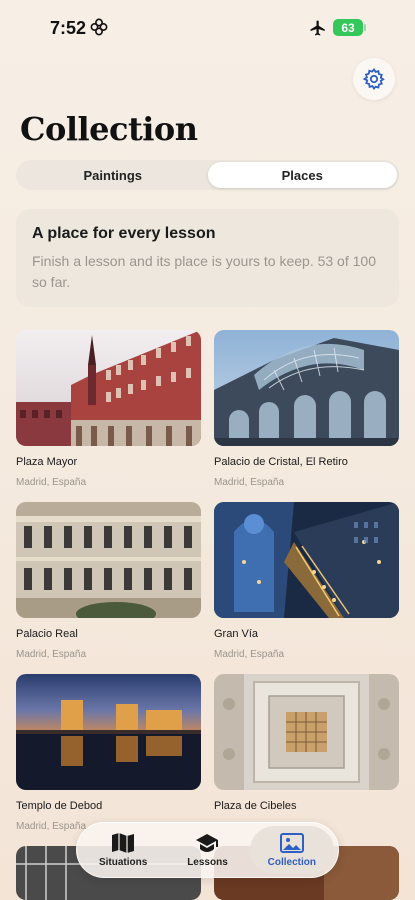 The height and width of the screenshot is (900, 415). What do you see at coordinates (207, 862) in the screenshot?
I see `tab-label: Lessons` at bounding box center [207, 862].